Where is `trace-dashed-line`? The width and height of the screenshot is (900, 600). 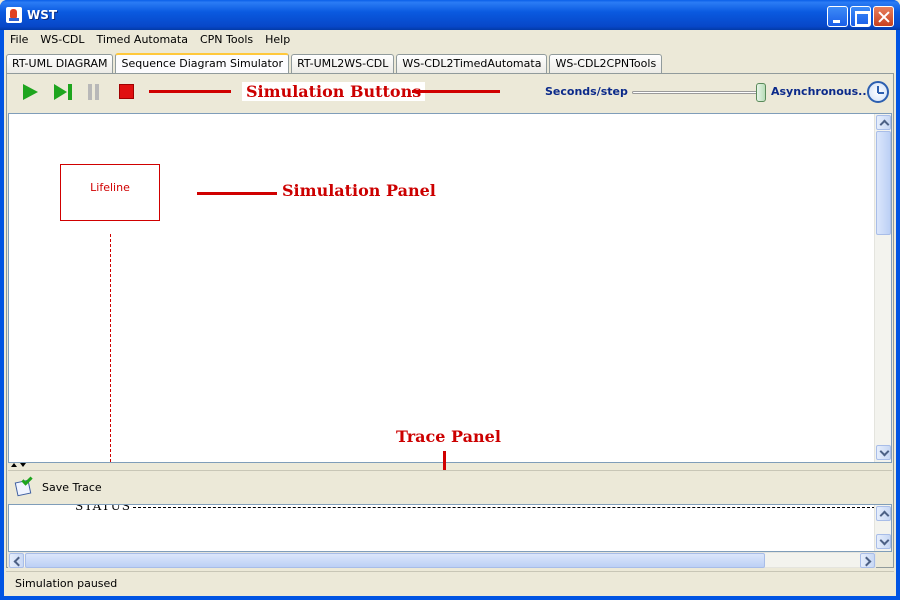 trace-dashed-line is located at coordinates (504, 507).